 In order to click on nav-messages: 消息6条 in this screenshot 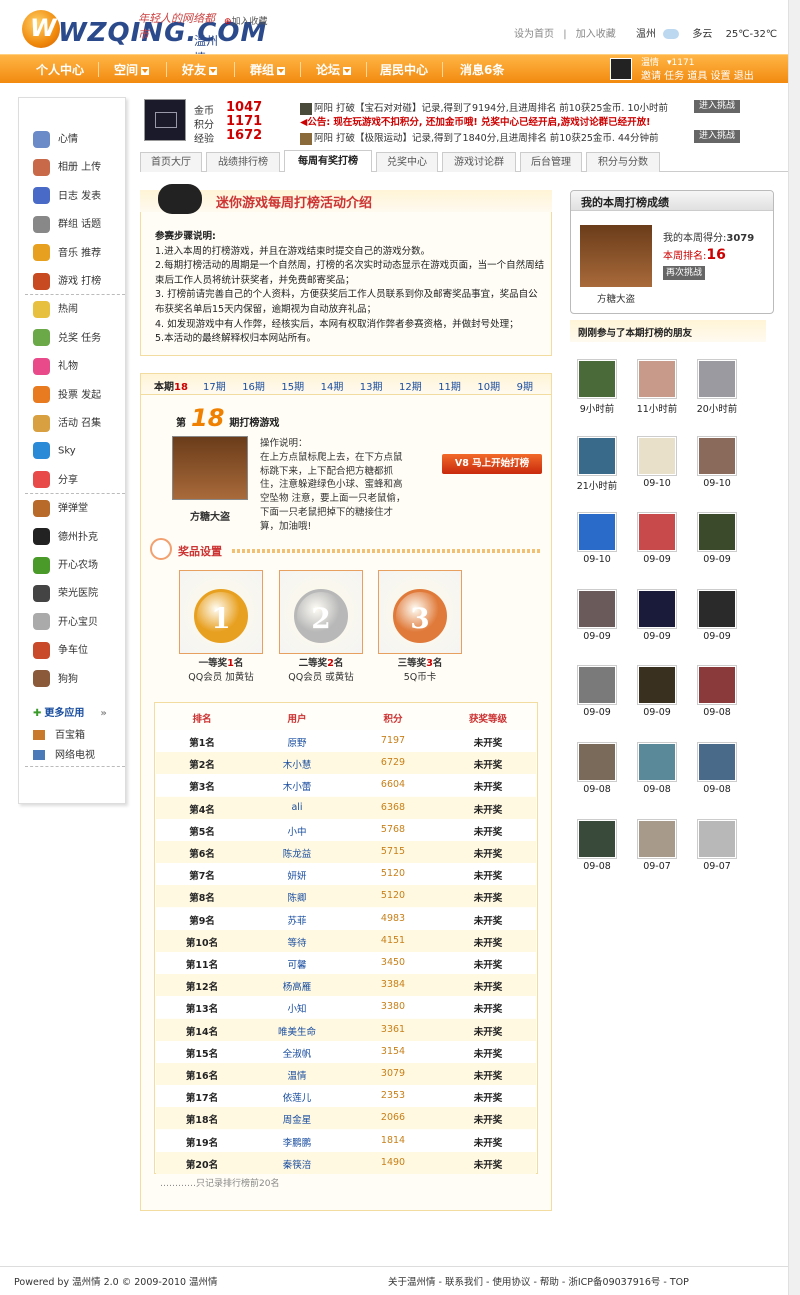, I will do `click(482, 69)`.